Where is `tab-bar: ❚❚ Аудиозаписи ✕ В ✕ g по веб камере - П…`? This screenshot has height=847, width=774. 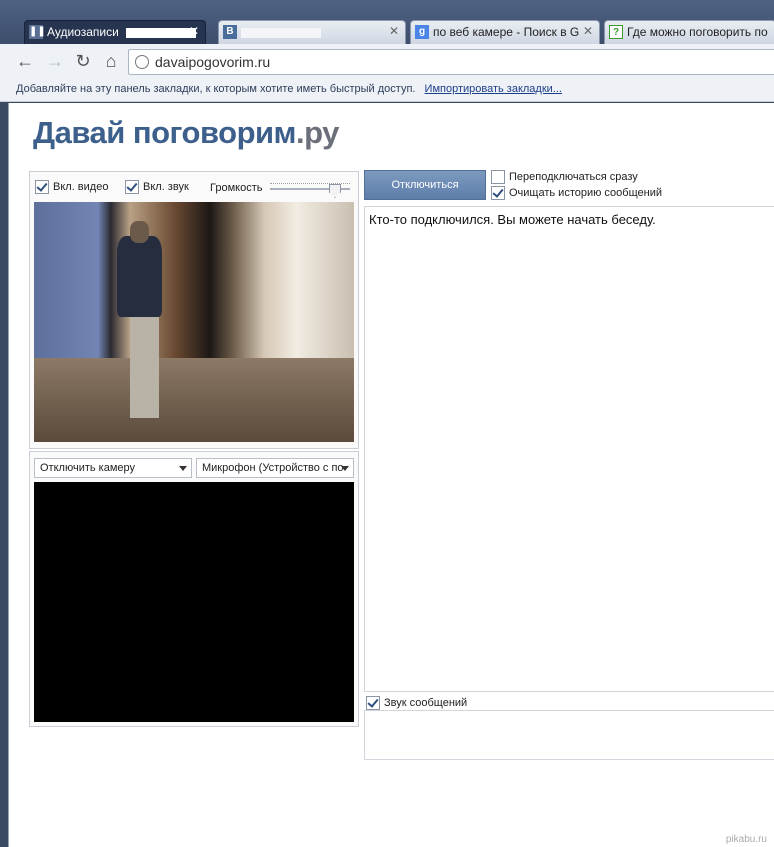 tab-bar: ❚❚ Аудиозаписи ✕ В ✕ g по веб камере - П… is located at coordinates (387, 22).